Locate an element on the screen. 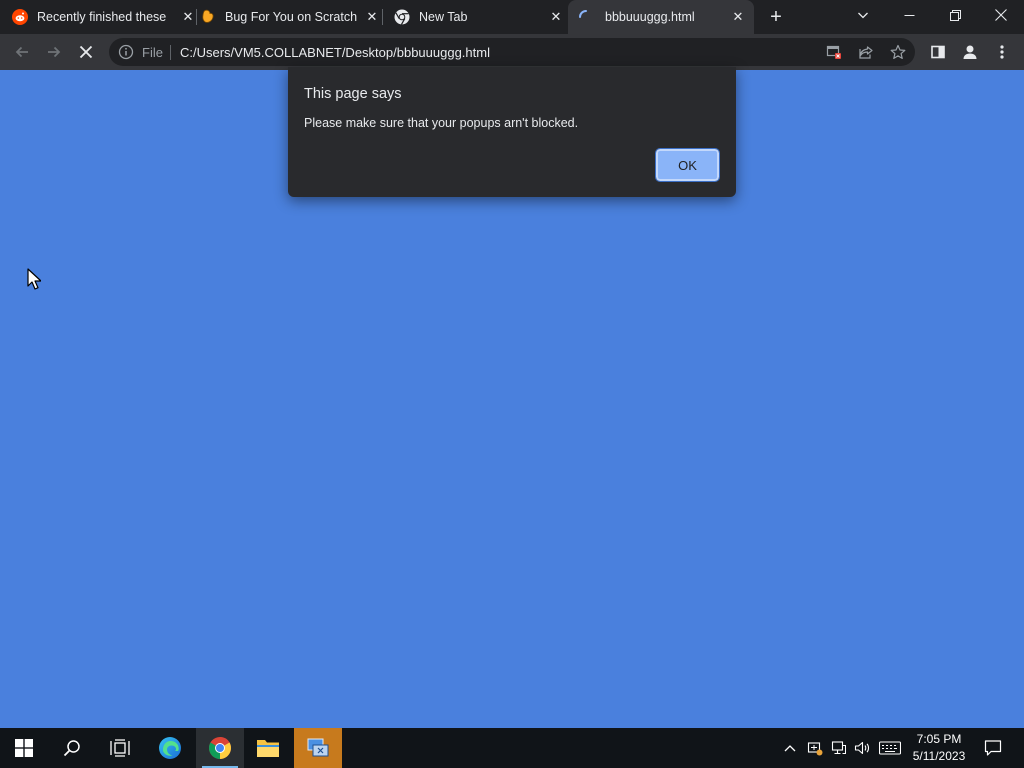 This screenshot has height=768, width=1024. profile-avatar-icon is located at coordinates (970, 52).